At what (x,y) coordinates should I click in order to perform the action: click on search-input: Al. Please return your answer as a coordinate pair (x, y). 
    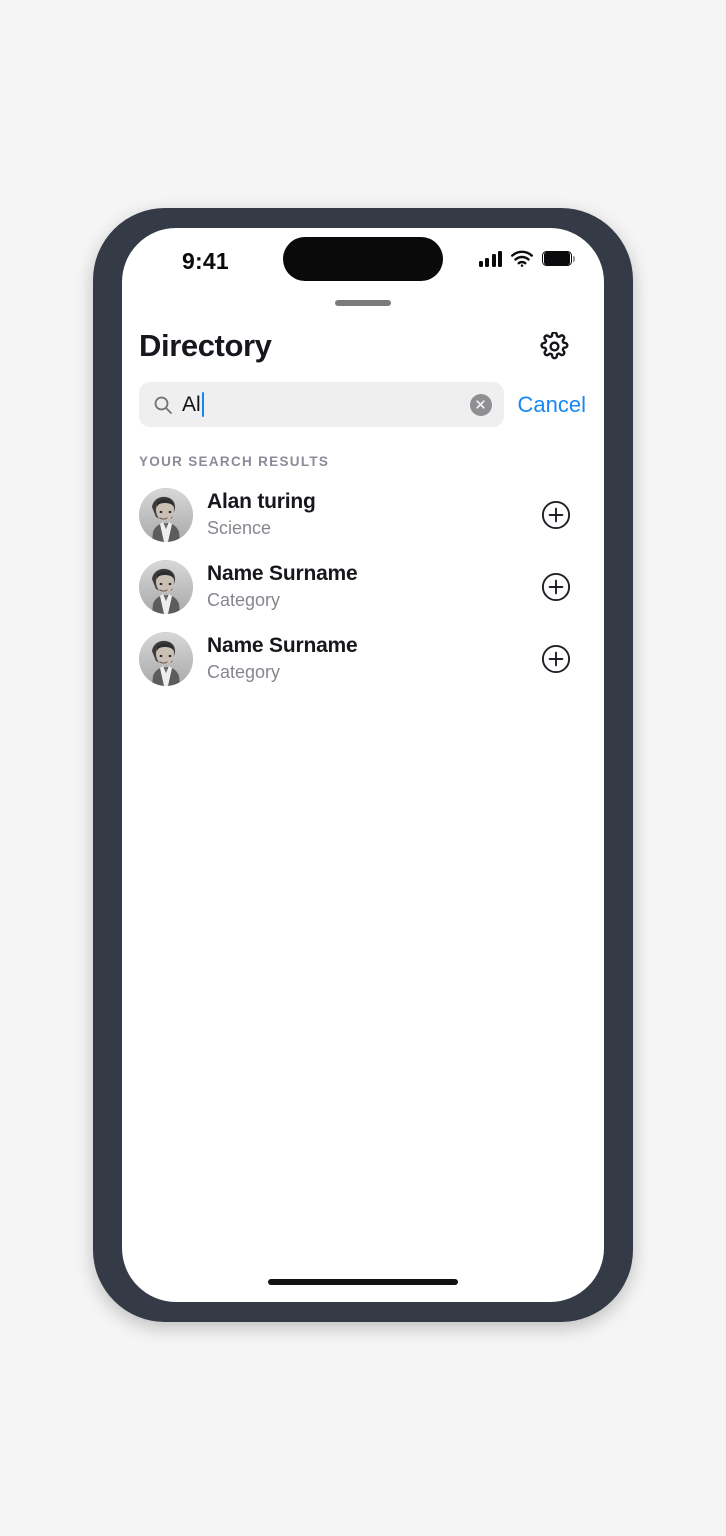
    Looking at the image, I should click on (321, 404).